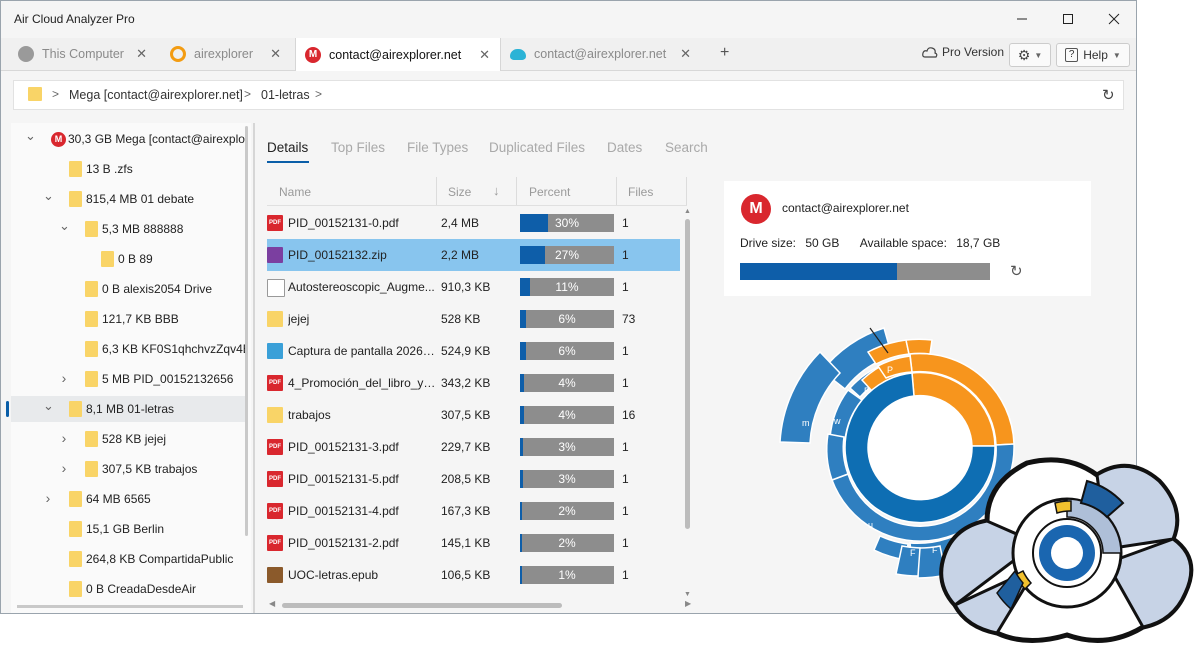  What do you see at coordinates (567, 415) in the screenshot?
I see `percent-label: 4%` at bounding box center [567, 415].